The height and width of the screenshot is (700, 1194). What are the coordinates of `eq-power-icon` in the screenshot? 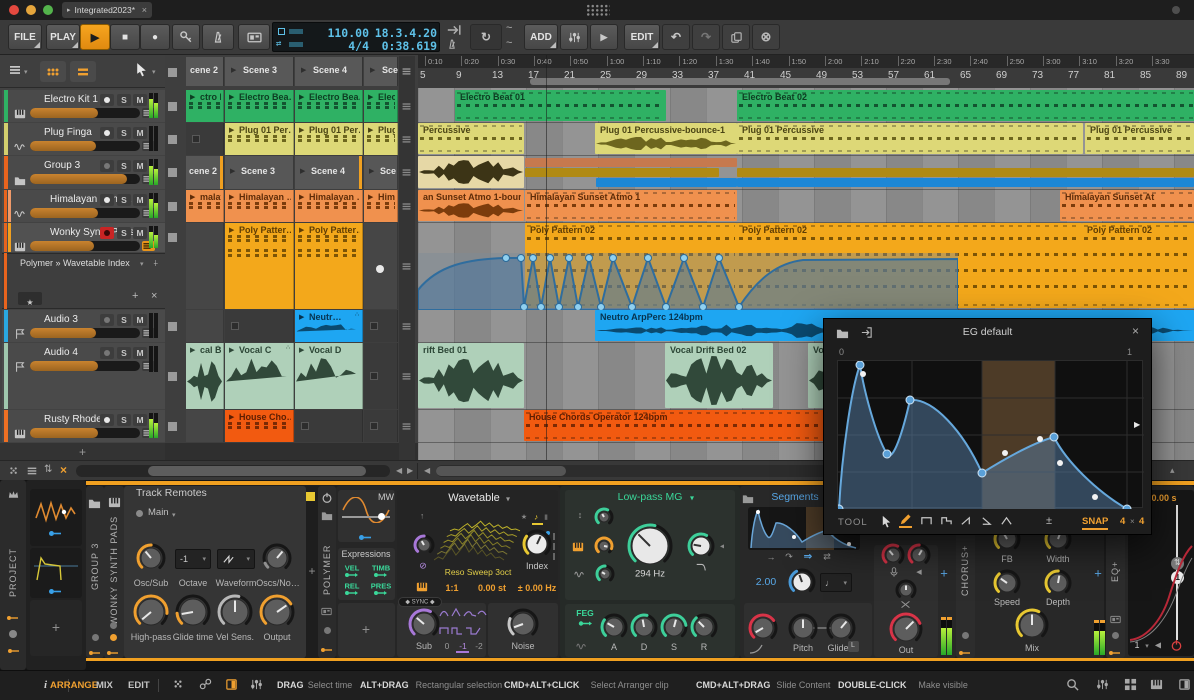 It's located at (1176, 645).